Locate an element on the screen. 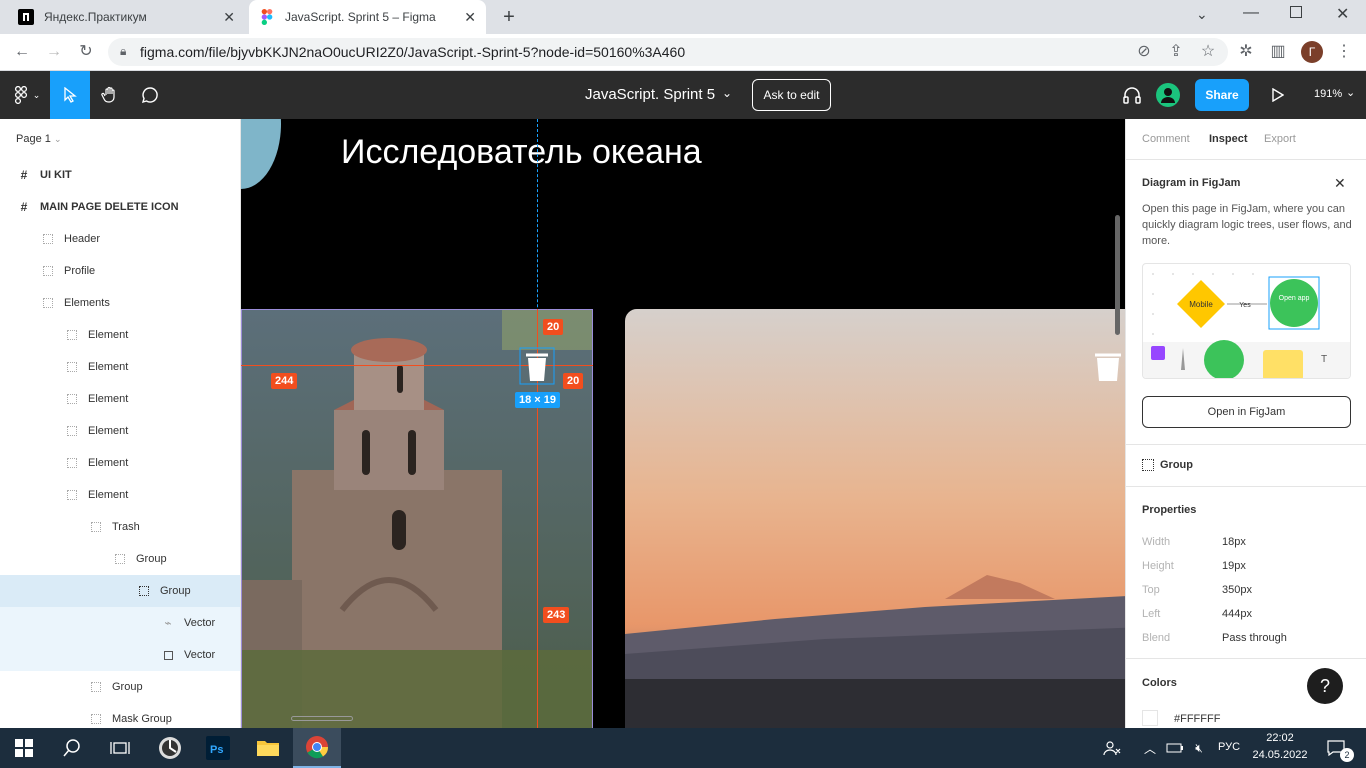 Image resolution: width=1366 pixels, height=768 pixels. layer-item: # MAIN PAGE DELETE ICON is located at coordinates (120, 207).